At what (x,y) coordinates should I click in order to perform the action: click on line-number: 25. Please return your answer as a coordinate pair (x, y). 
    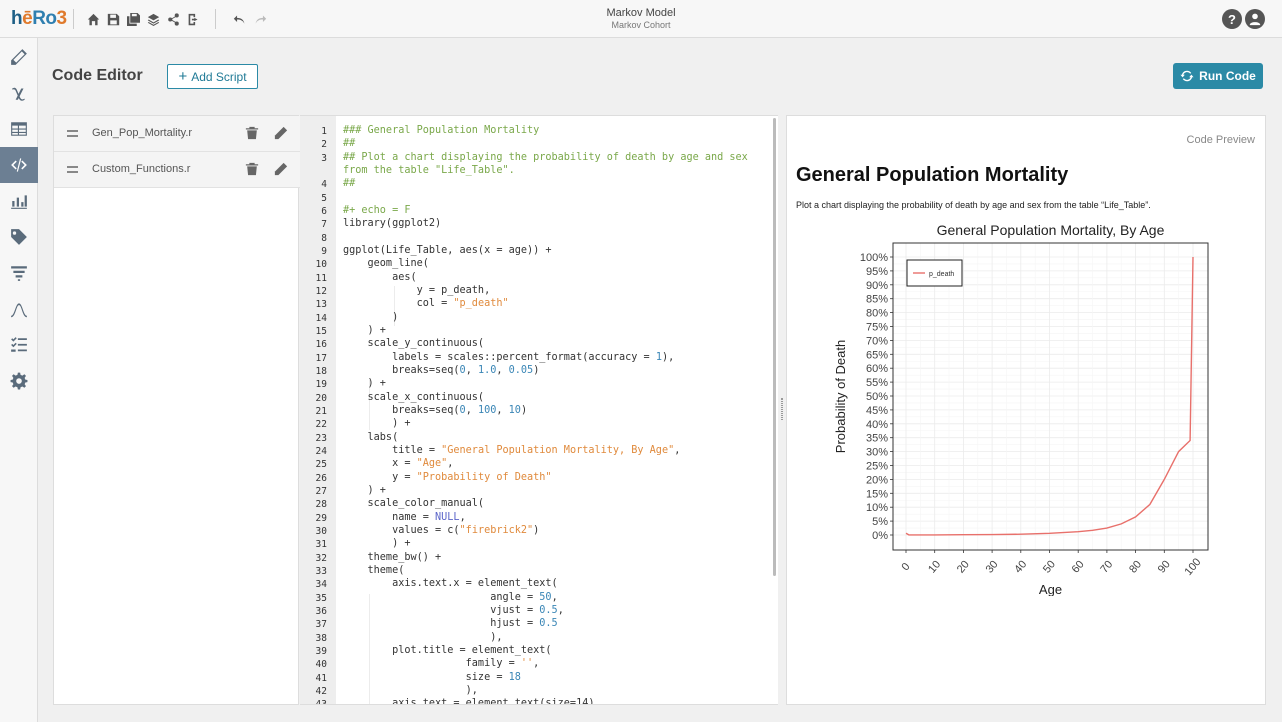
    Looking at the image, I should click on (321, 464).